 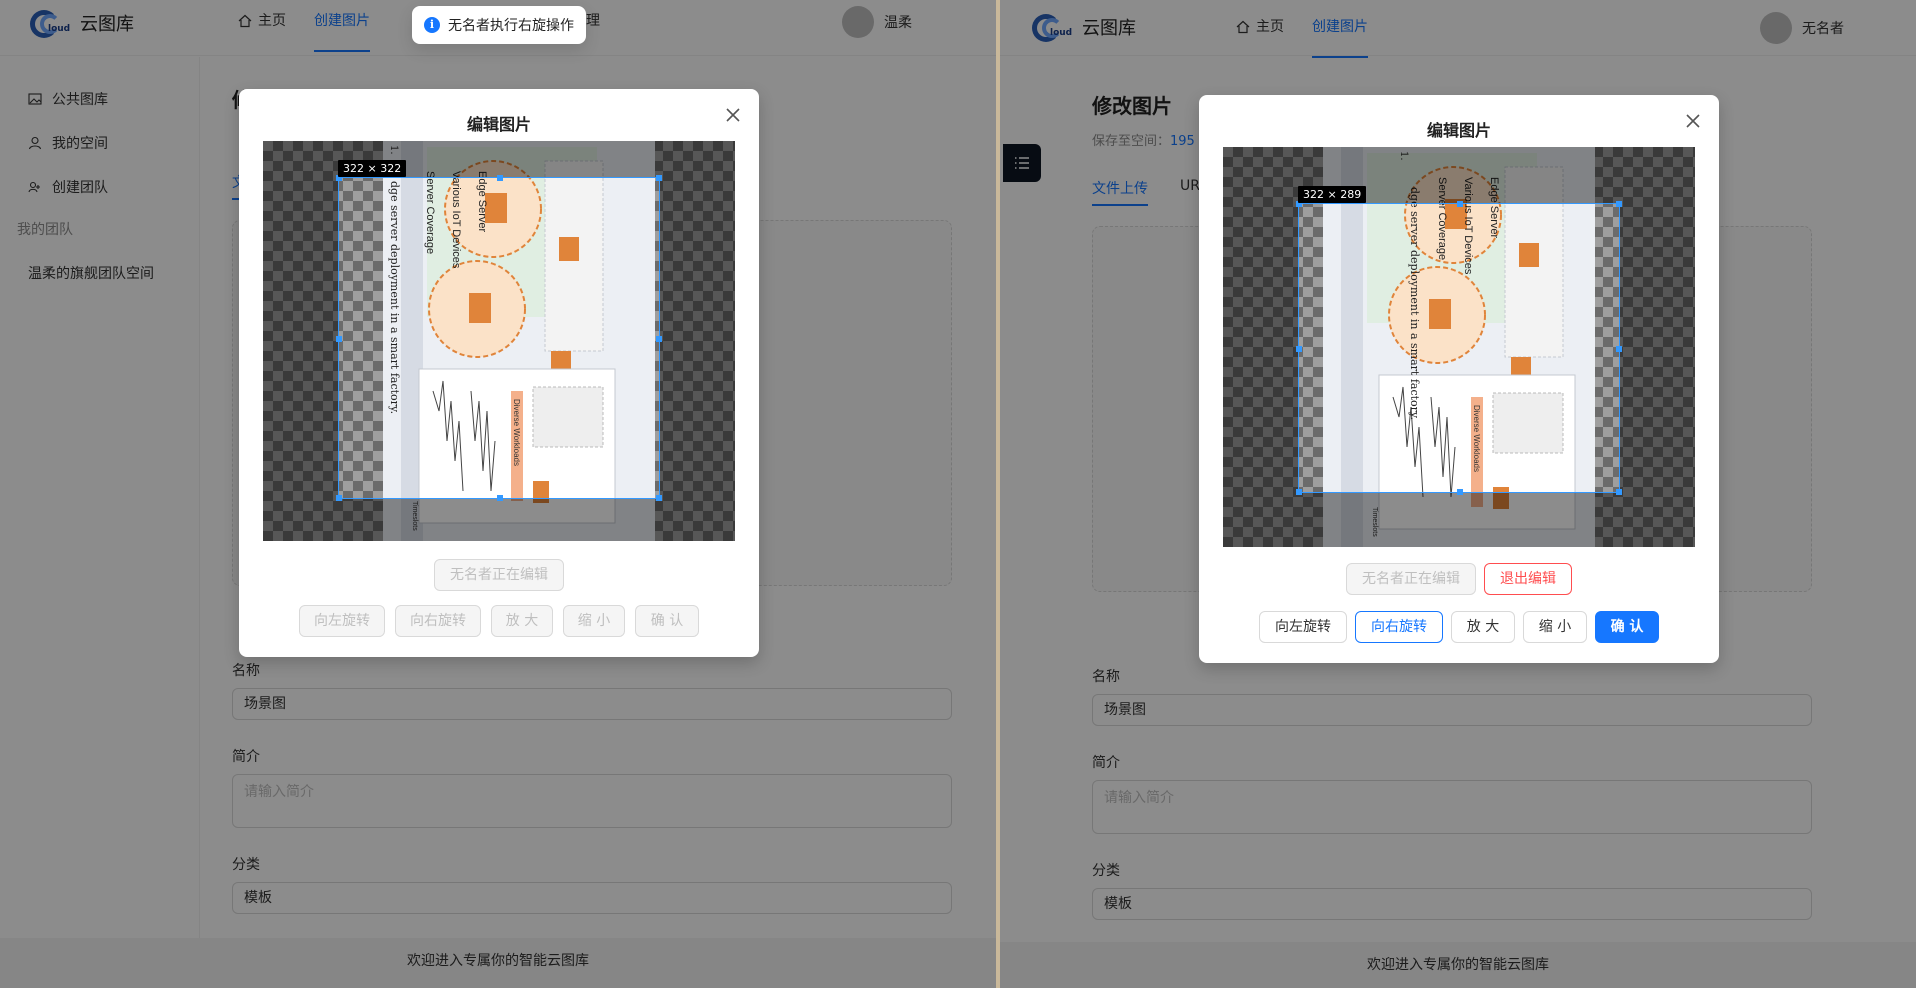 What do you see at coordinates (432, 25) in the screenshot?
I see `info-icon: i` at bounding box center [432, 25].